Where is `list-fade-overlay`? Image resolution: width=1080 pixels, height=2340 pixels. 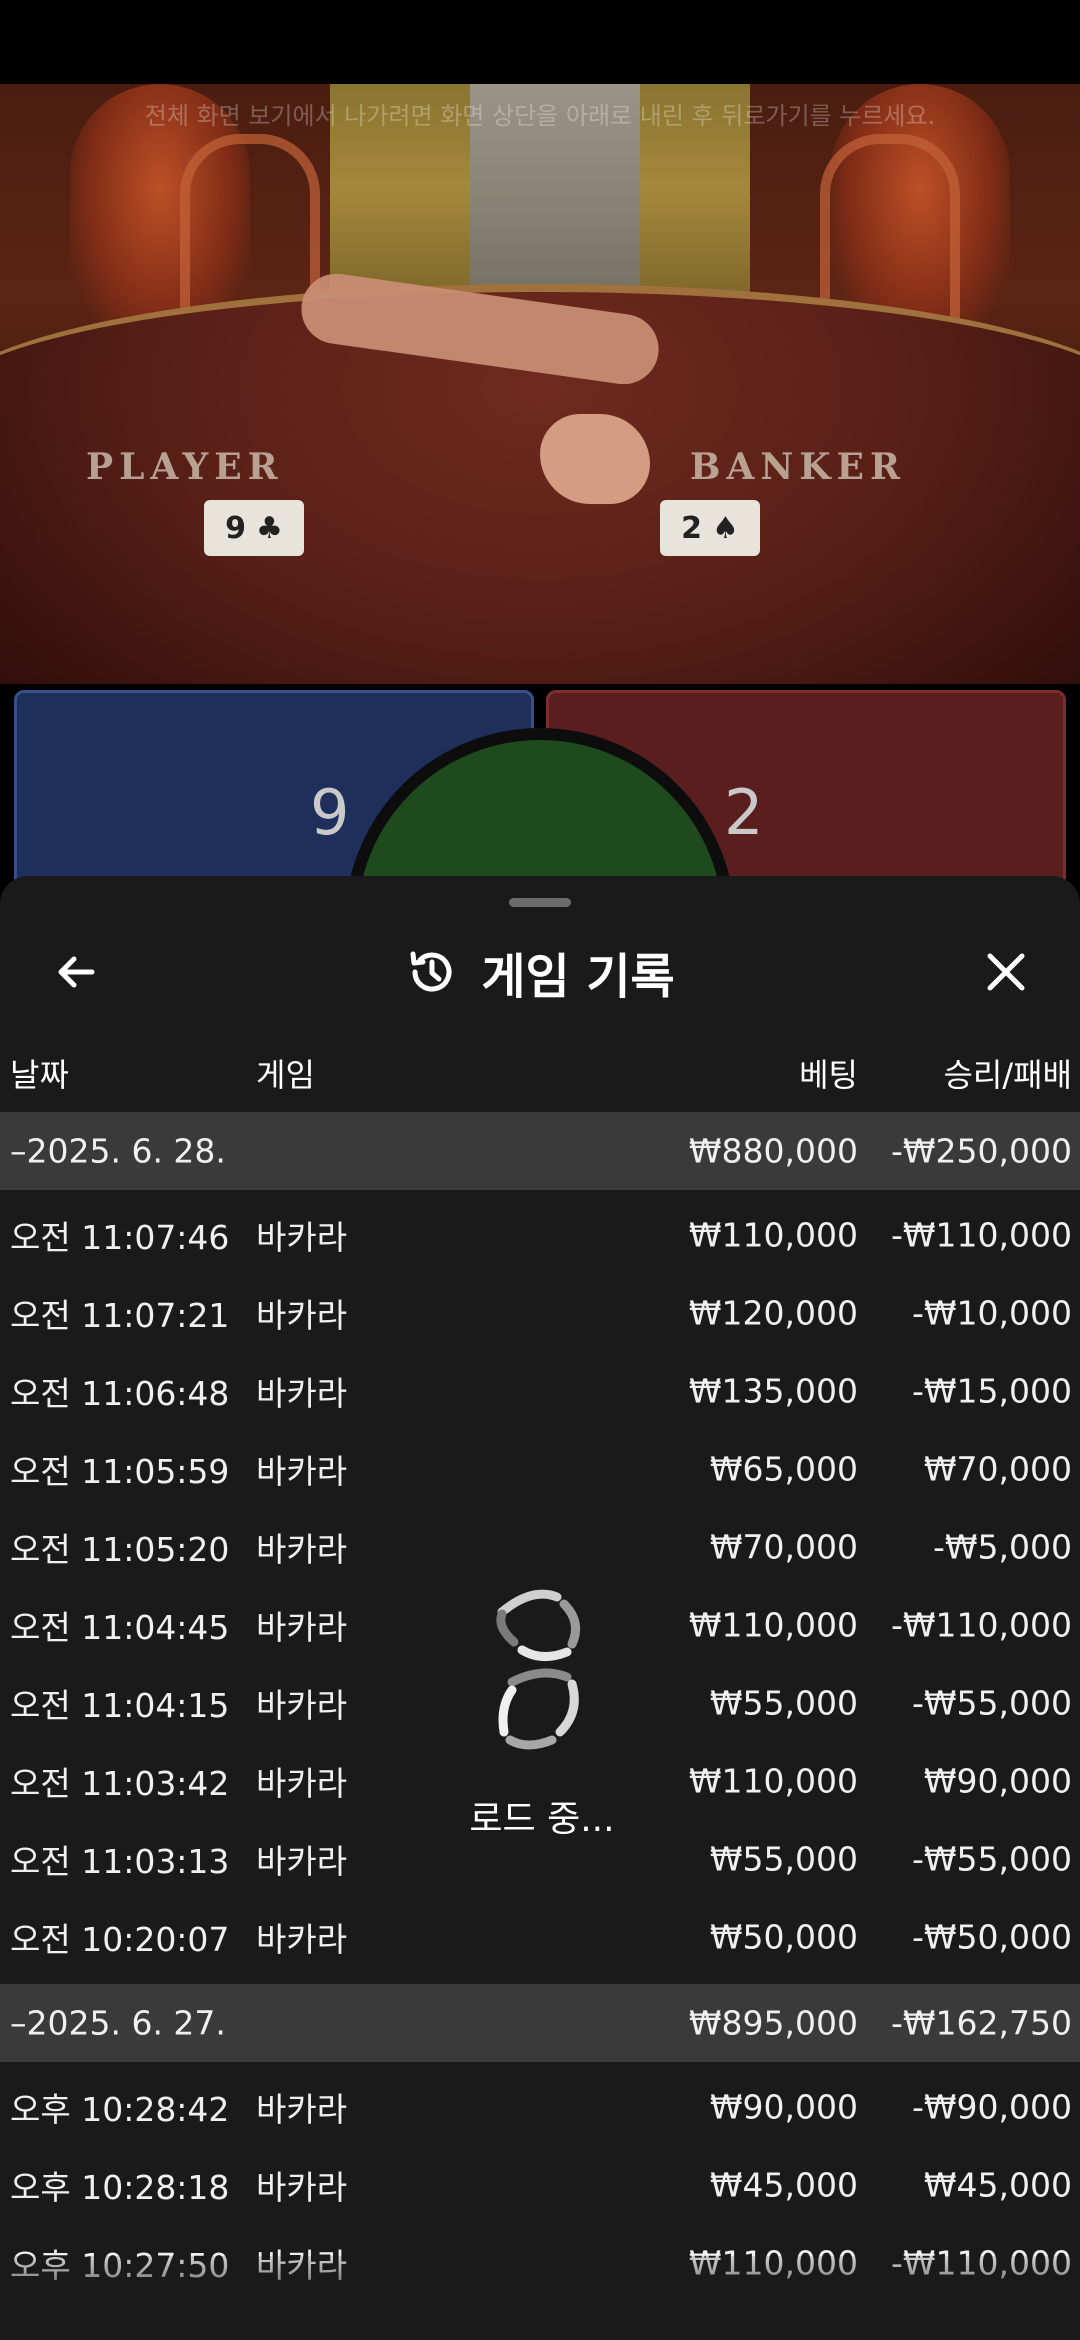
list-fade-overlay is located at coordinates (540, 2298).